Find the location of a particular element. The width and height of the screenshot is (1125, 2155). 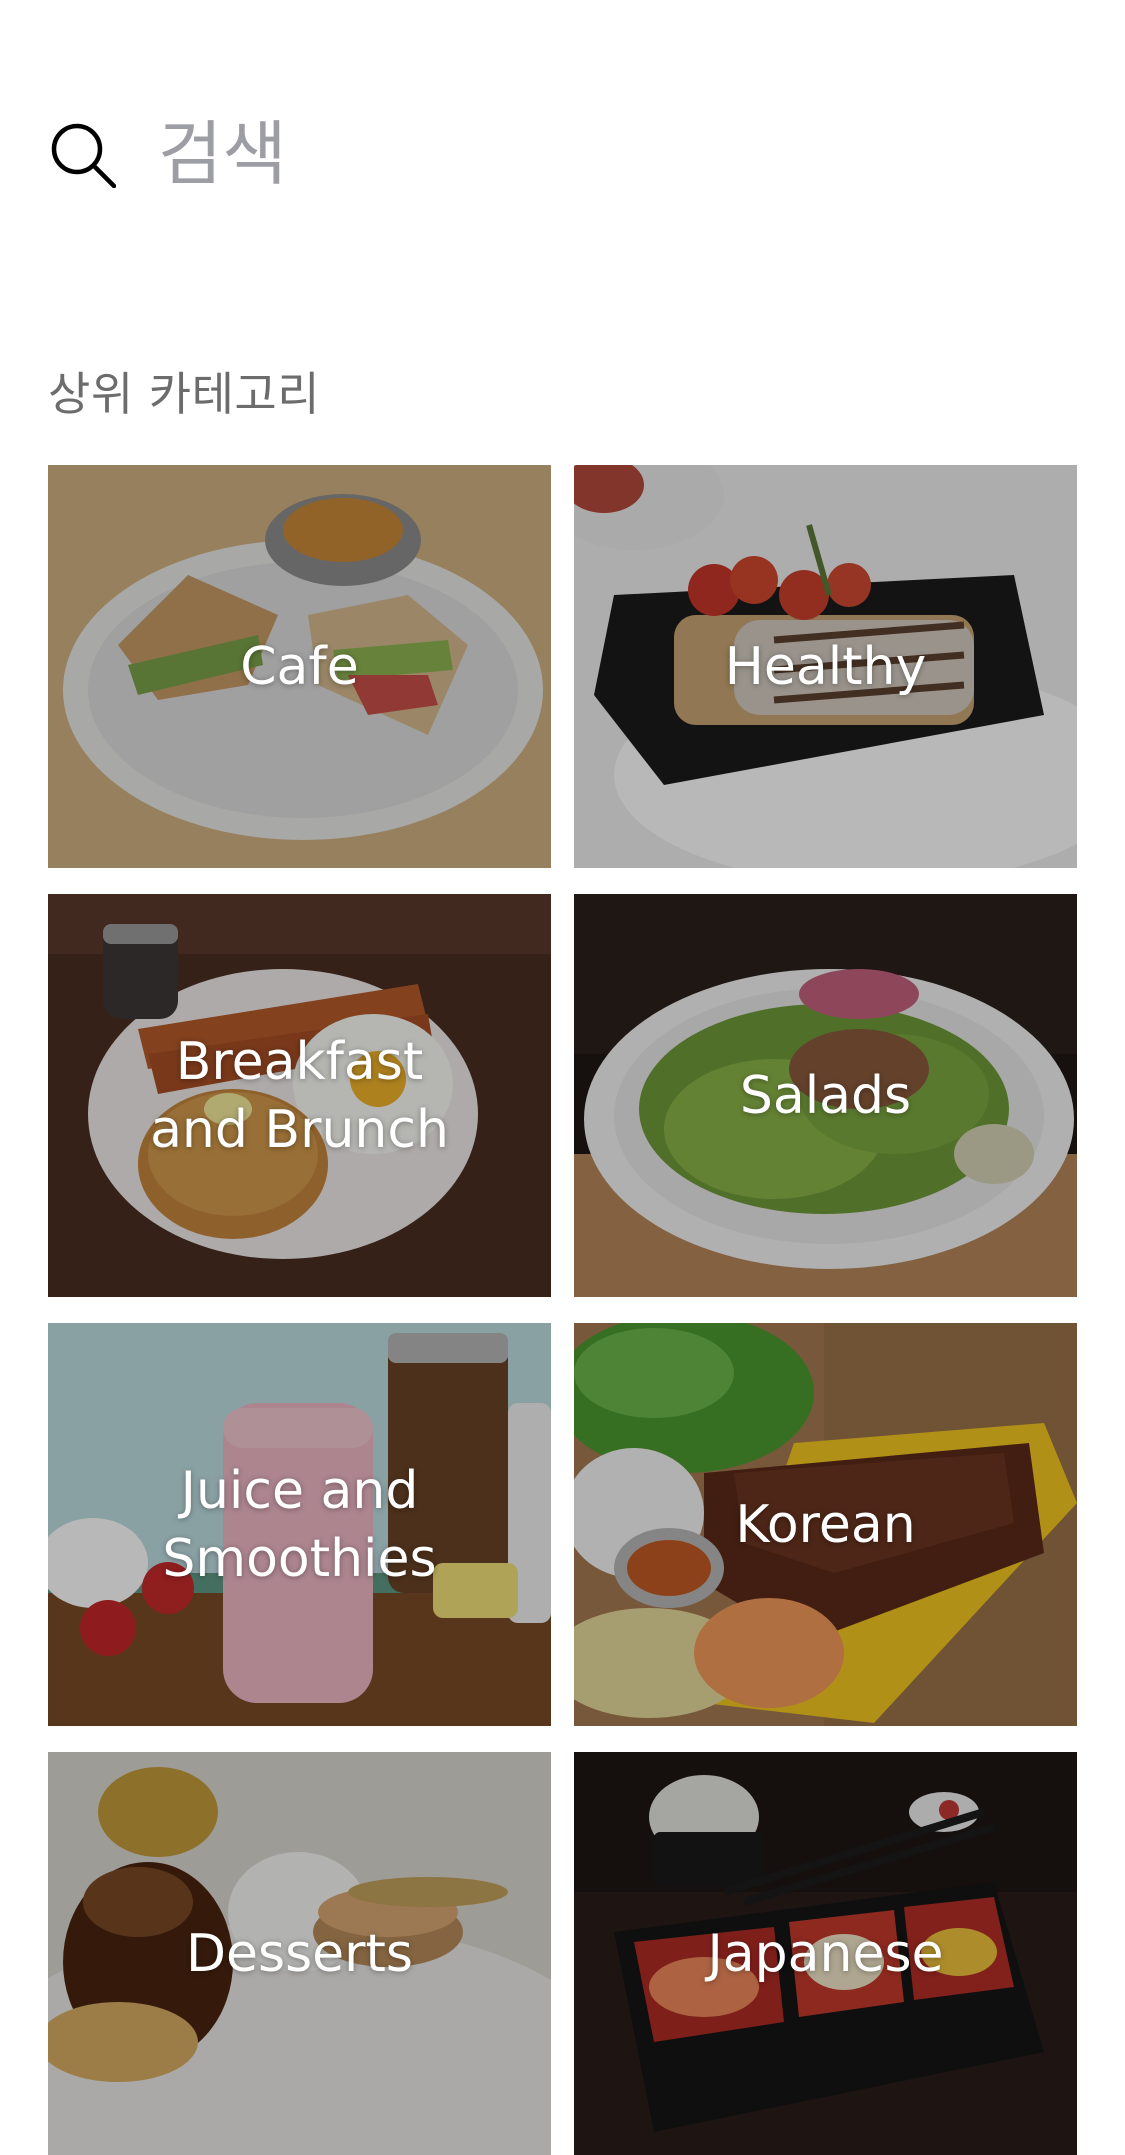

category-label: Cafe is located at coordinates (299, 666).